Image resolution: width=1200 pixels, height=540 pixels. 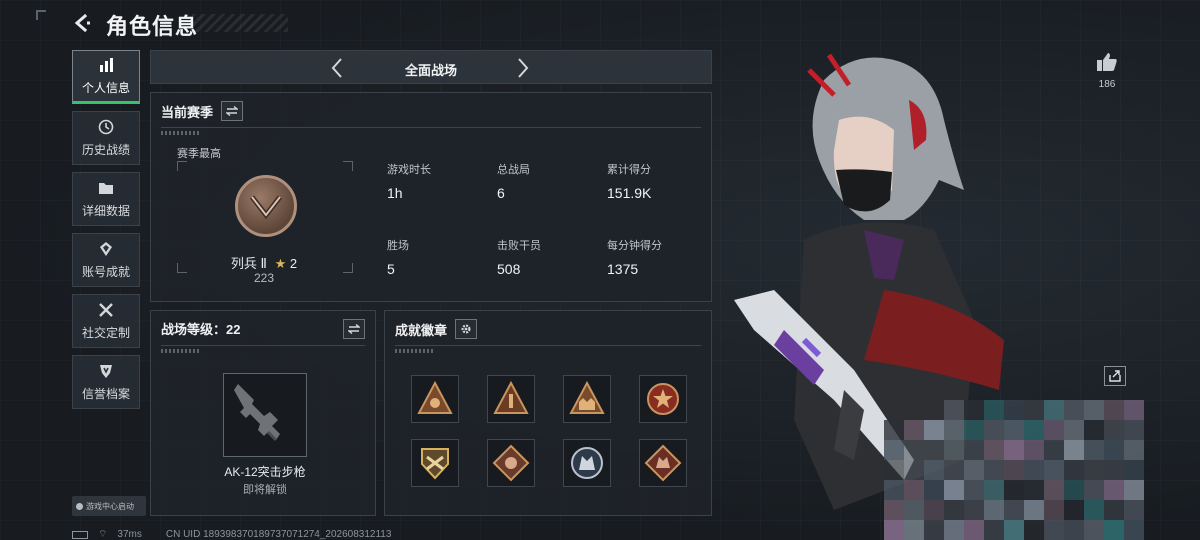 What do you see at coordinates (106, 321) in the screenshot?
I see `sidebar-item-social-custom: 社交定制` at bounding box center [106, 321].